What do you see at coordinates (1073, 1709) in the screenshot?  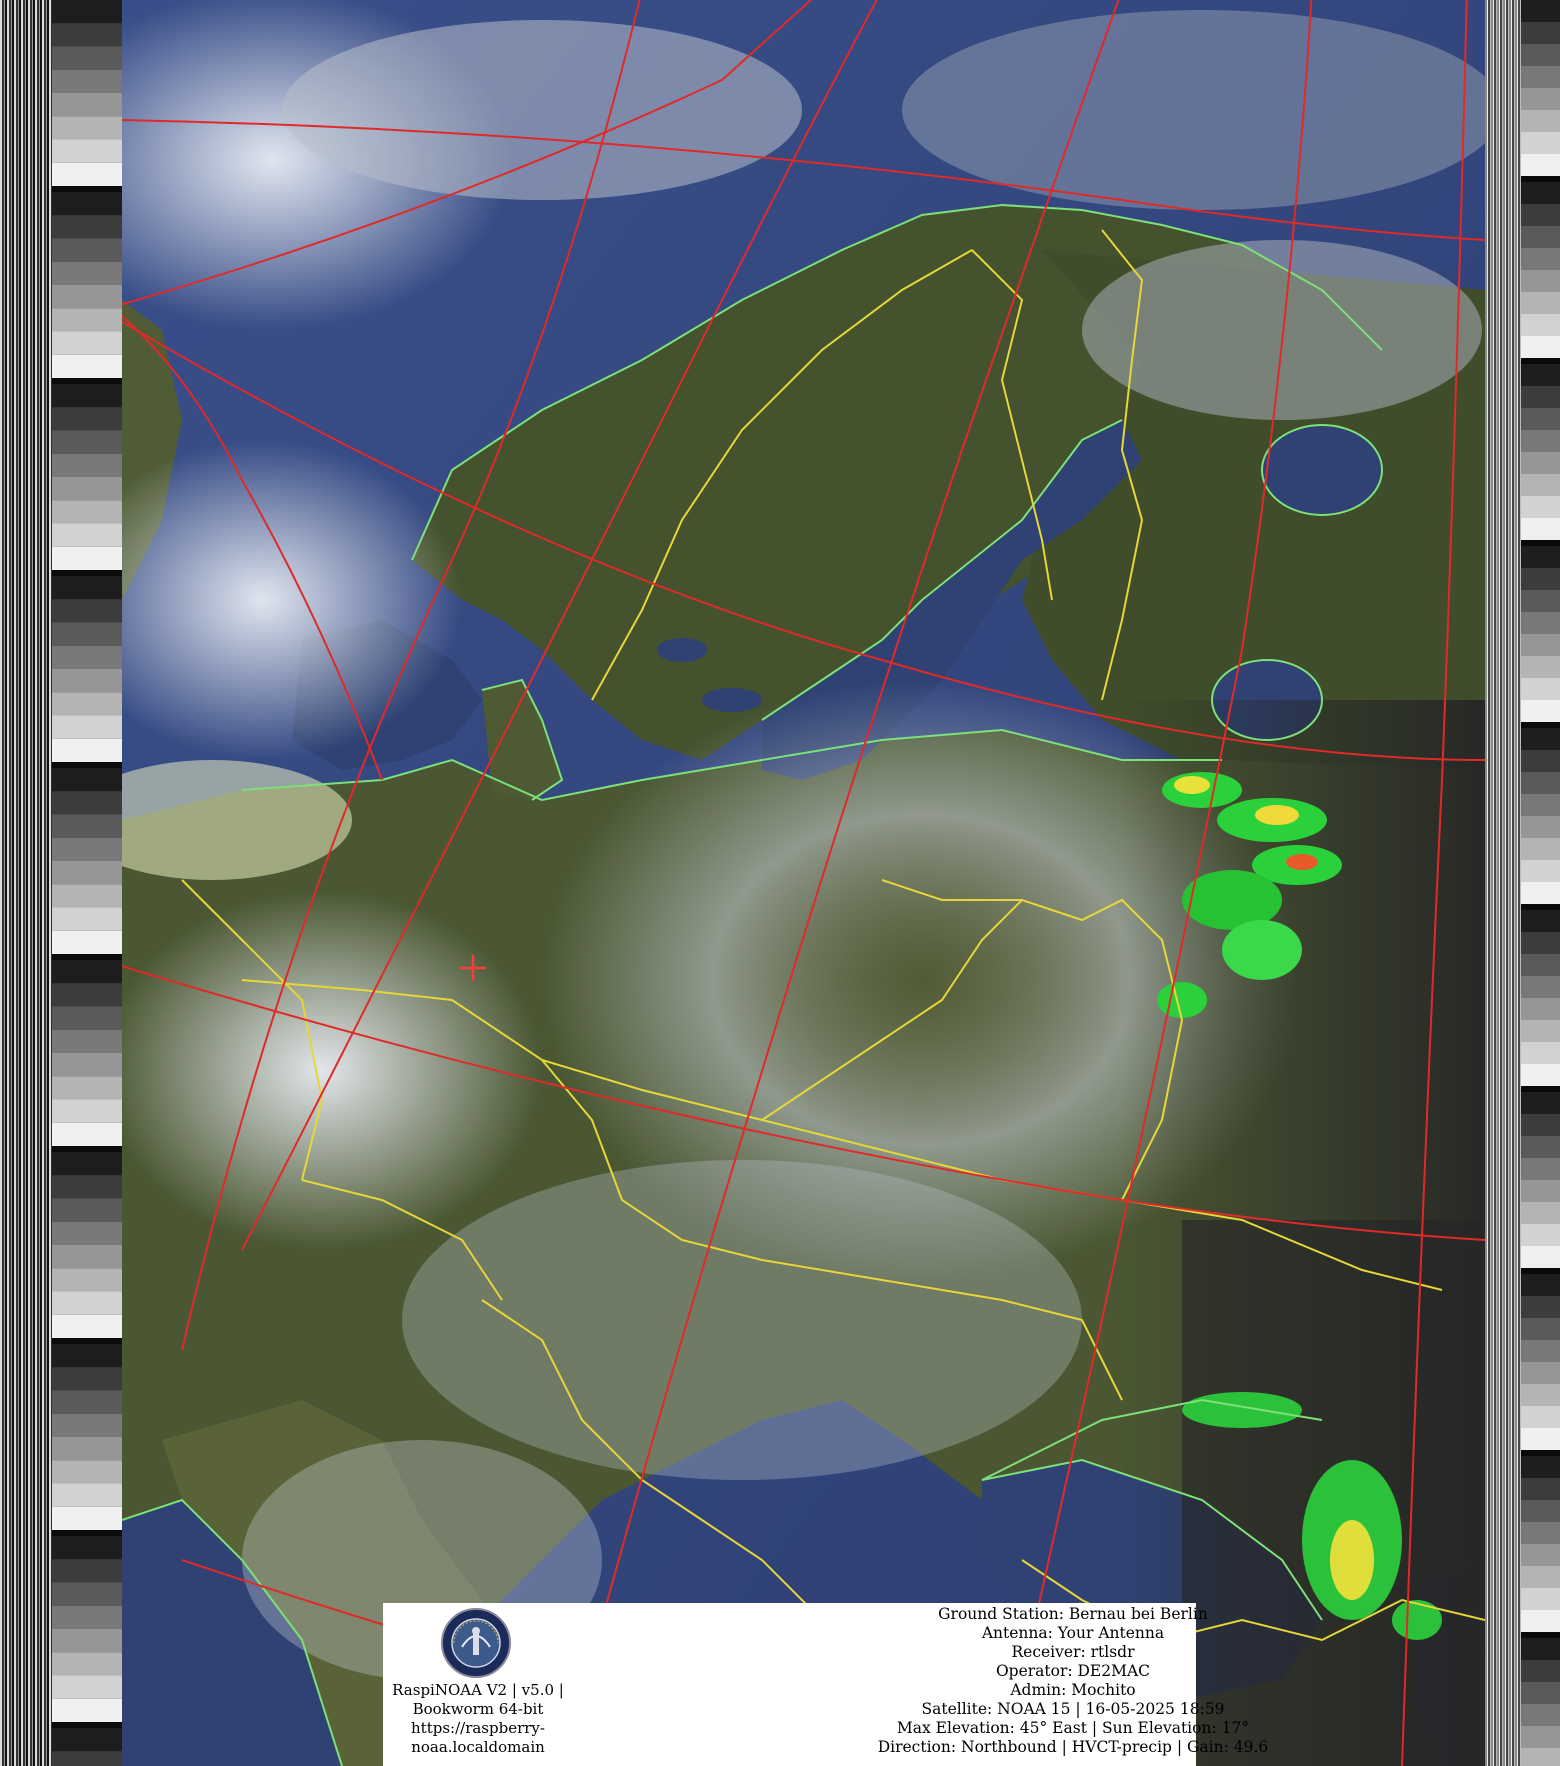 I see `satellite-text: Satellite: NOAA 15 | 16-05-2025 18:59` at bounding box center [1073, 1709].